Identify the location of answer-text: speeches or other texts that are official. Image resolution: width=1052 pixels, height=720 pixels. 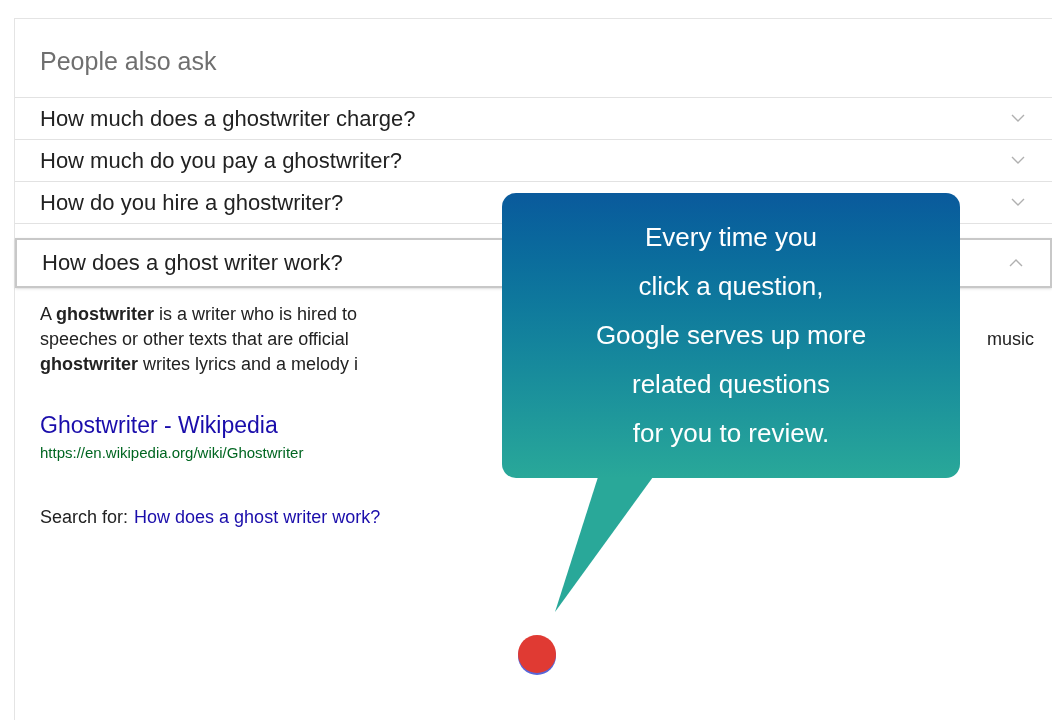
(194, 339).